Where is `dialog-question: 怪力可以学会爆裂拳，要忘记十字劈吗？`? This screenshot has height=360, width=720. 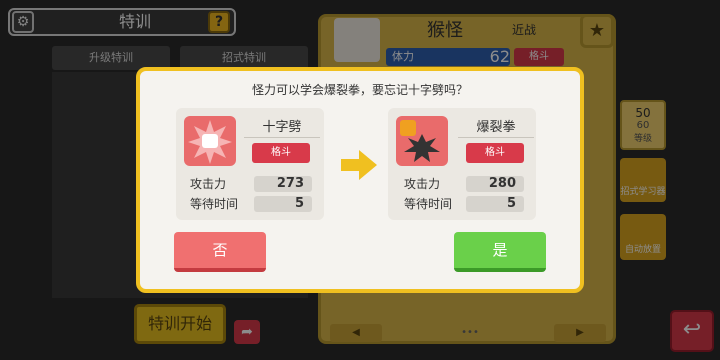 dialog-question: 怪力可以学会爆裂拳，要忘记十字劈吗？ is located at coordinates (359, 90).